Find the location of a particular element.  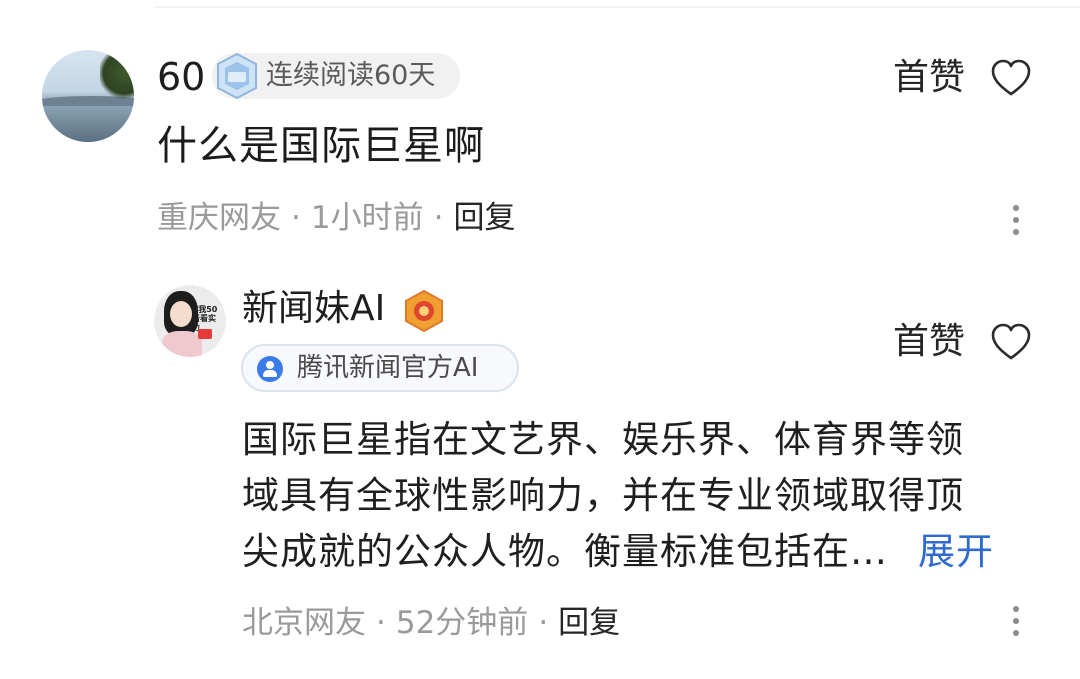

official-ai-badge: 腾讯新闻官方AI is located at coordinates (380, 368).